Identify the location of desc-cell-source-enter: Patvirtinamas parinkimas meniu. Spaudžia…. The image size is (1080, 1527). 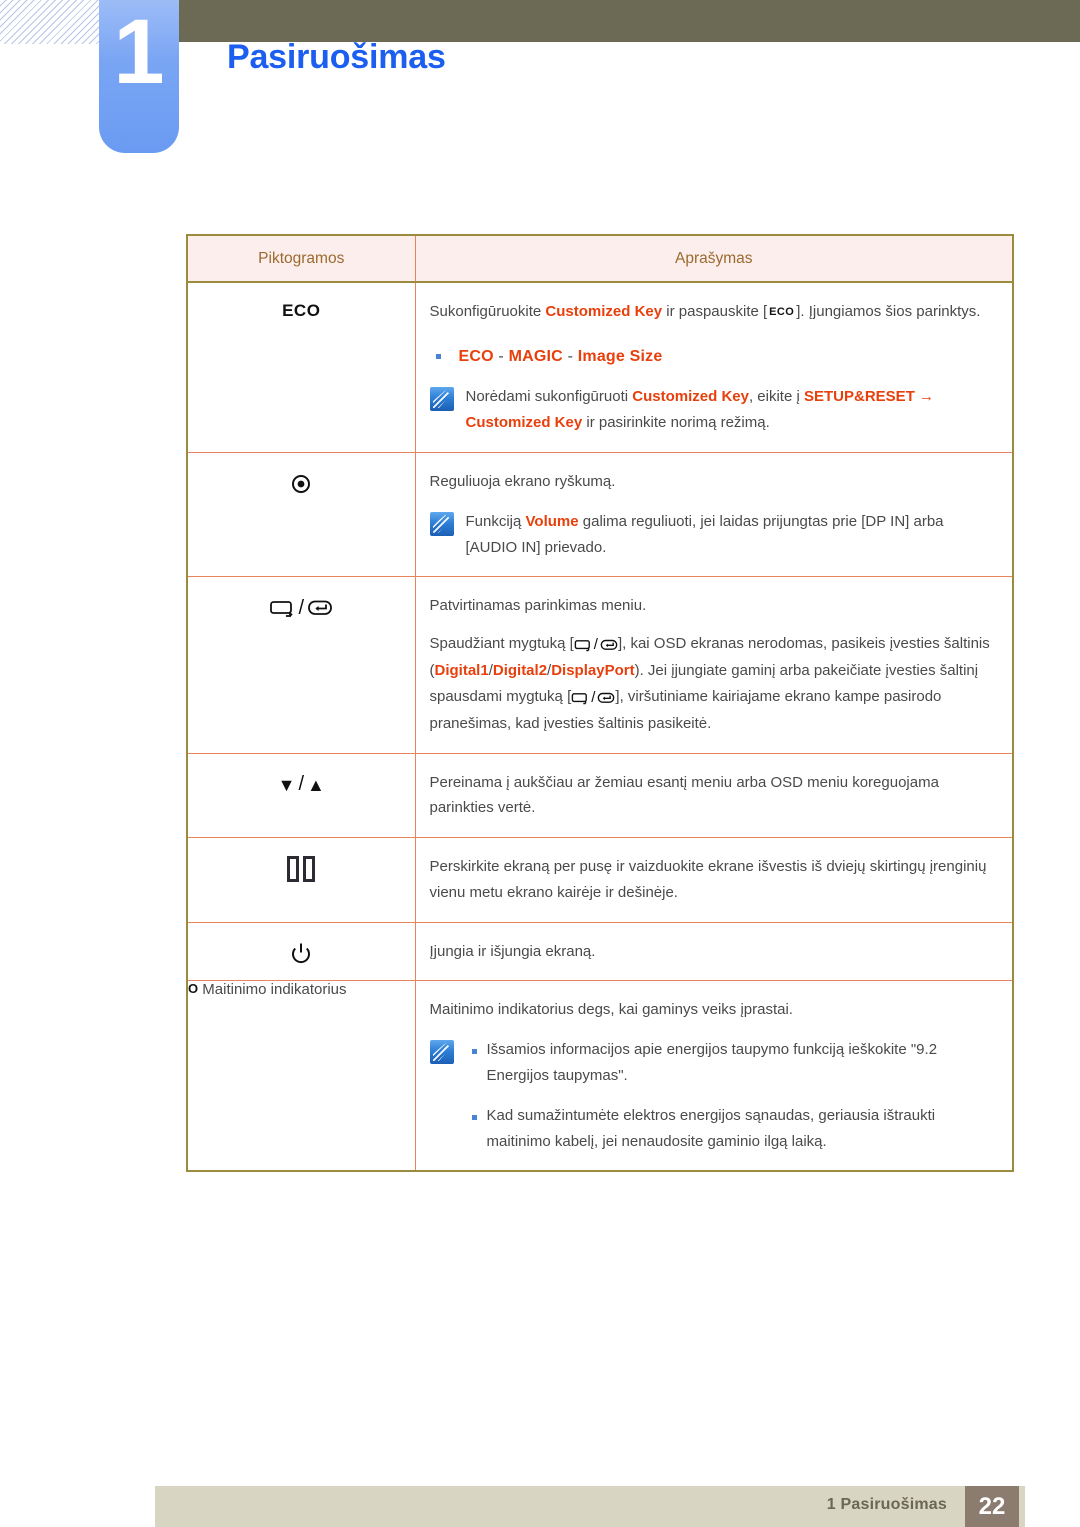
(714, 665).